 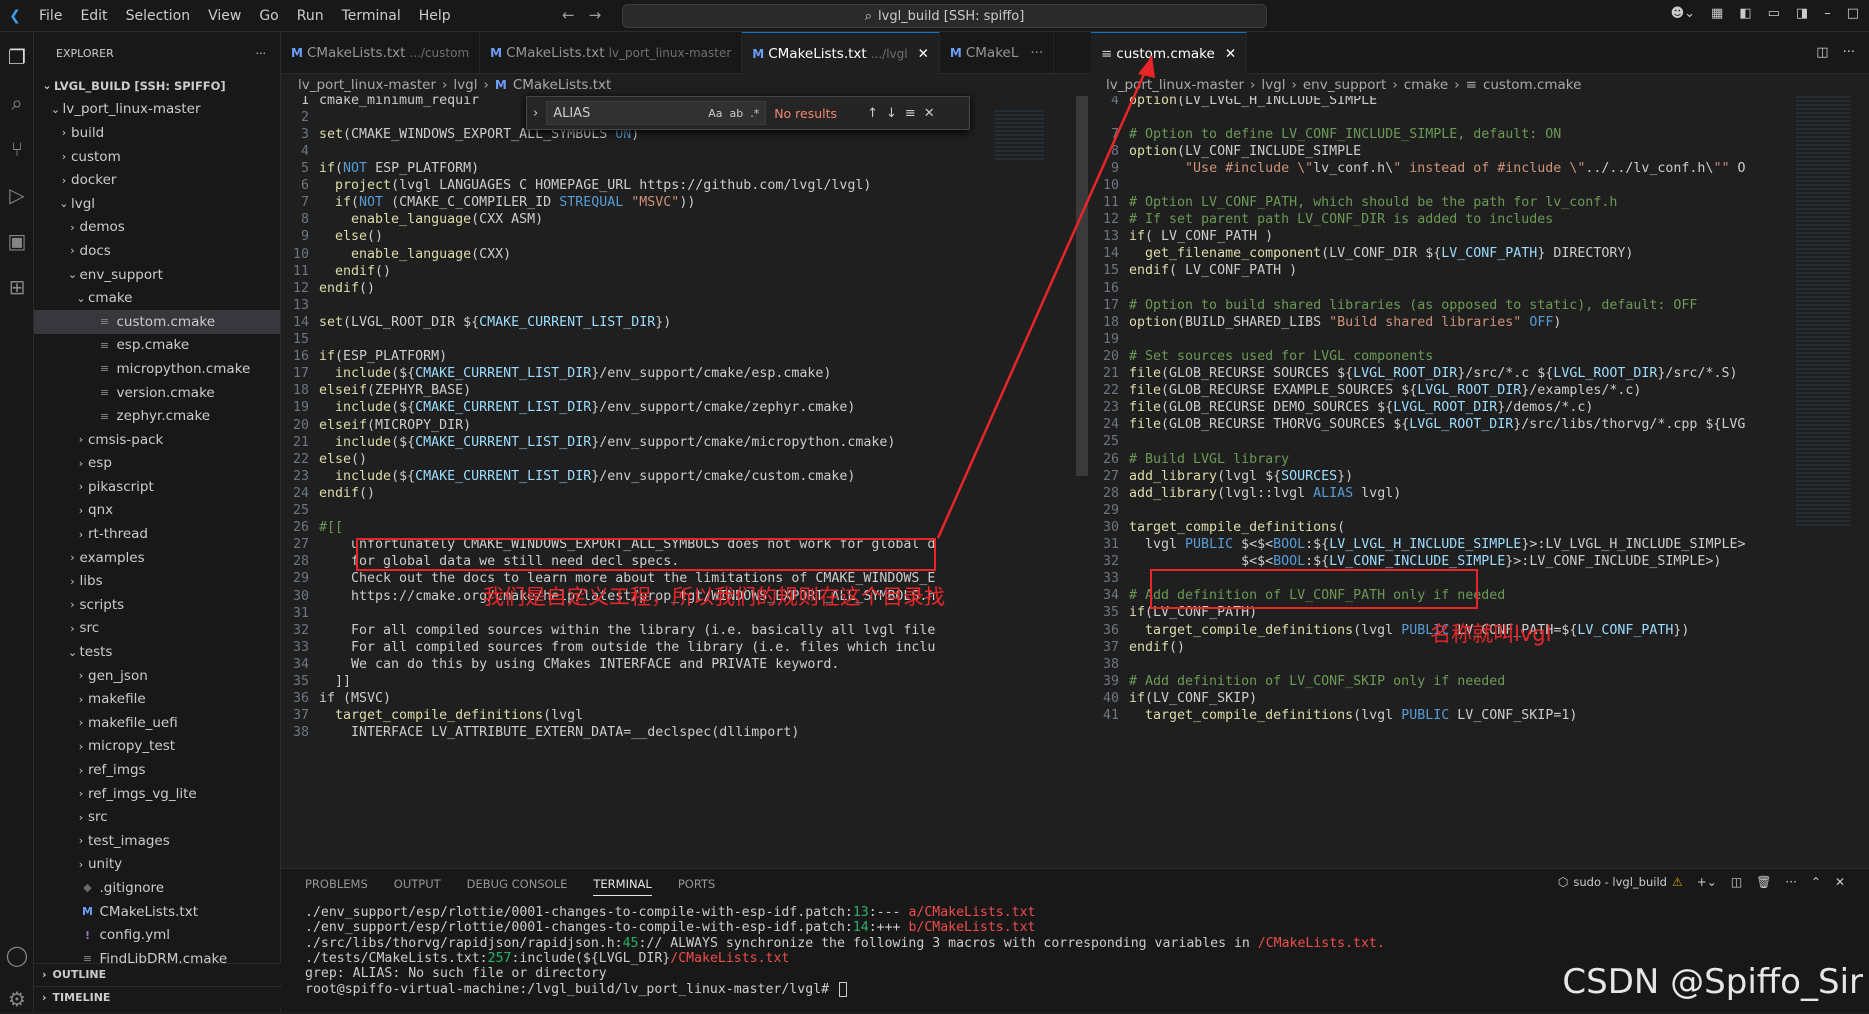 What do you see at coordinates (157, 581) in the screenshot?
I see `tree-item: ›libs` at bounding box center [157, 581].